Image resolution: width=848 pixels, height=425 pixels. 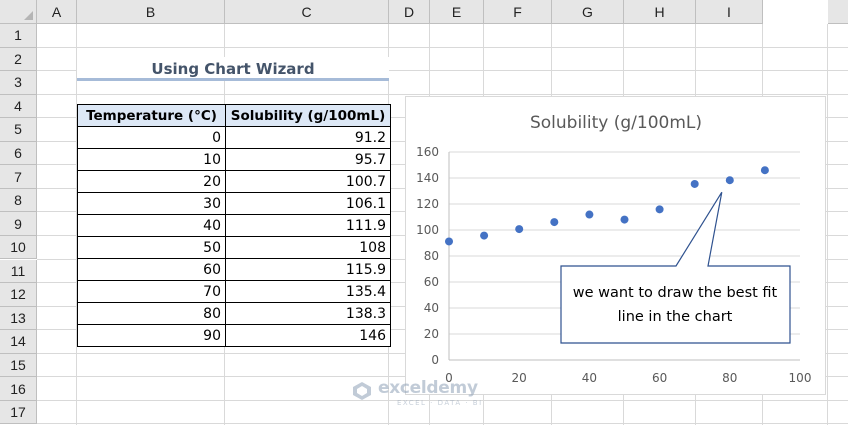 I want to click on temperature-cell: 10, so click(x=151, y=159).